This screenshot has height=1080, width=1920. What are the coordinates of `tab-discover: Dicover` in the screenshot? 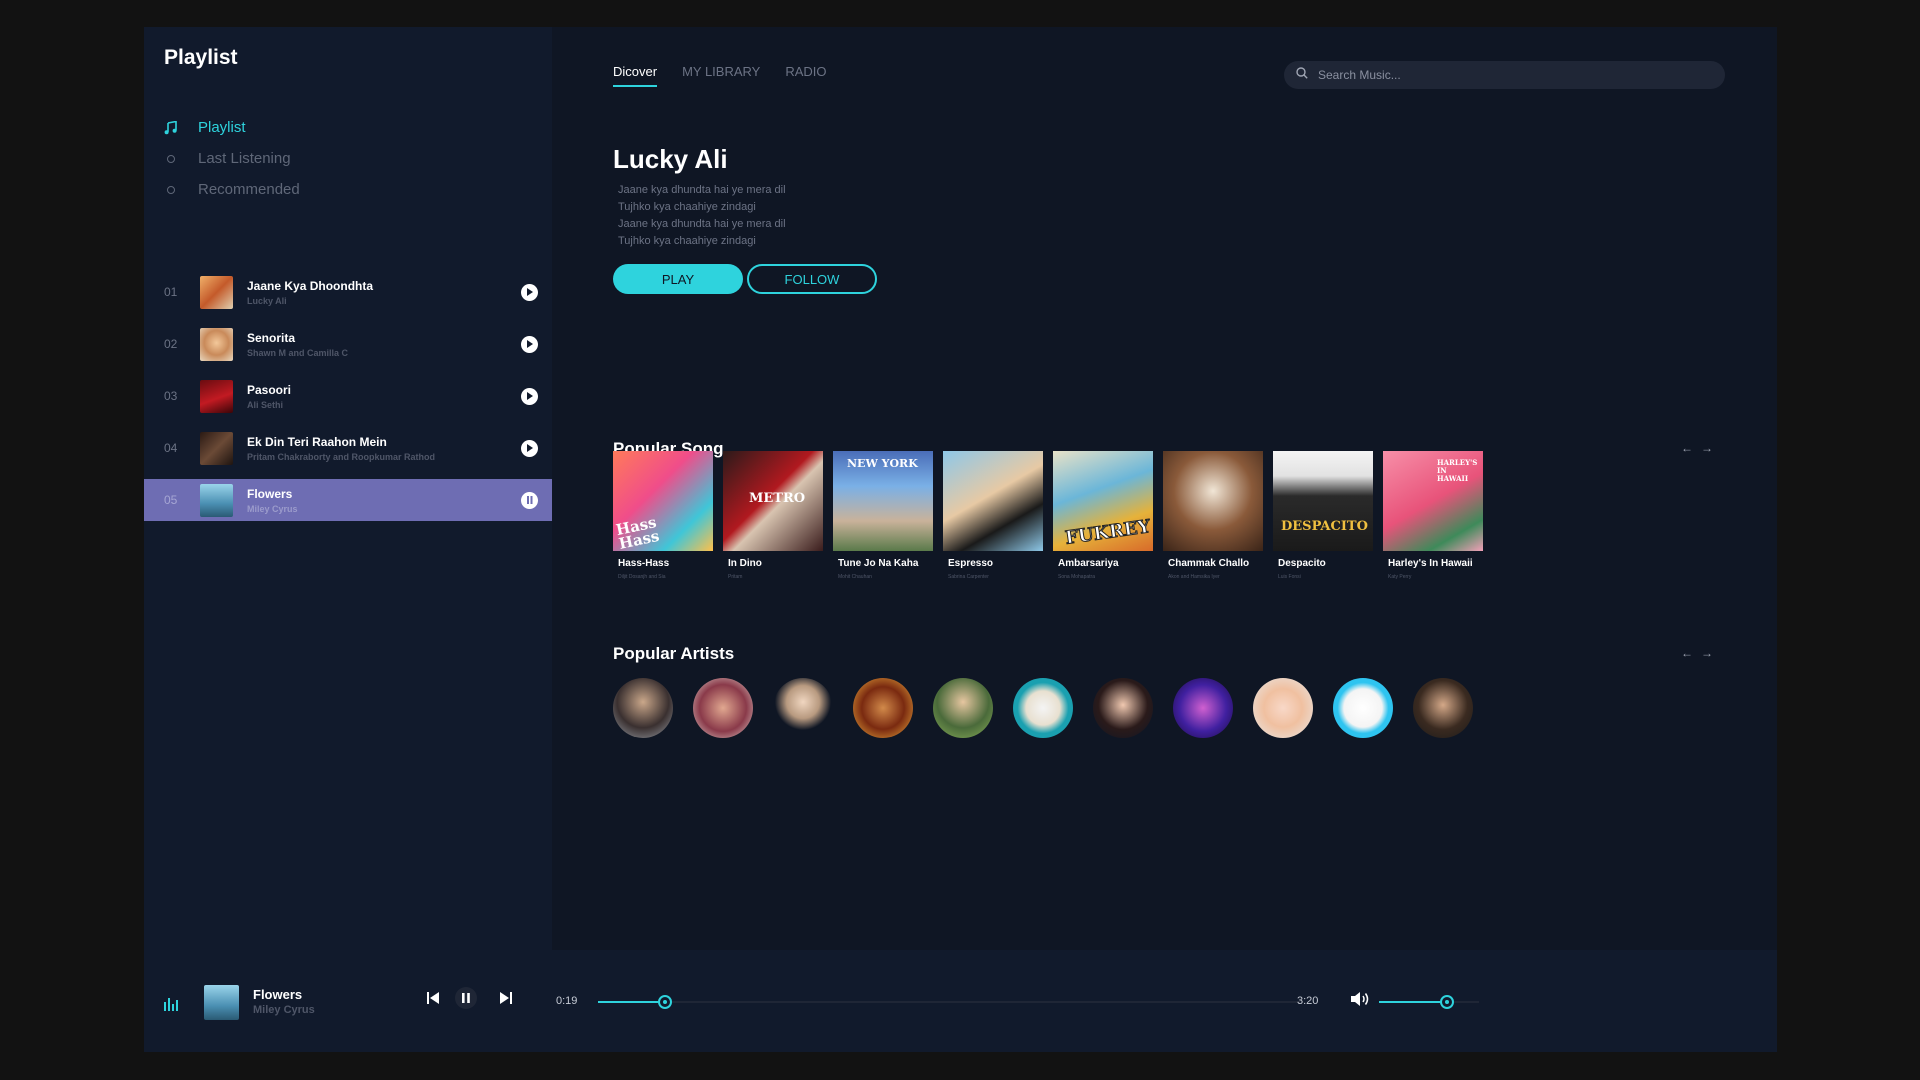 It's located at (635, 75).